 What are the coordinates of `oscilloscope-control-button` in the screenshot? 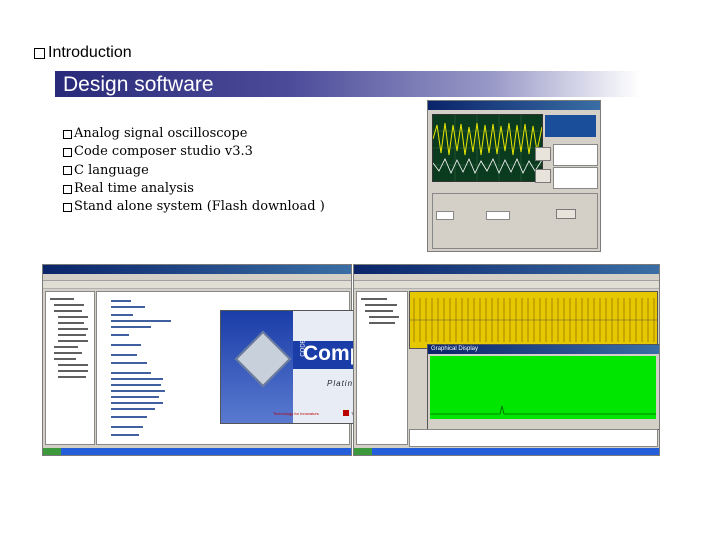 It's located at (566, 214).